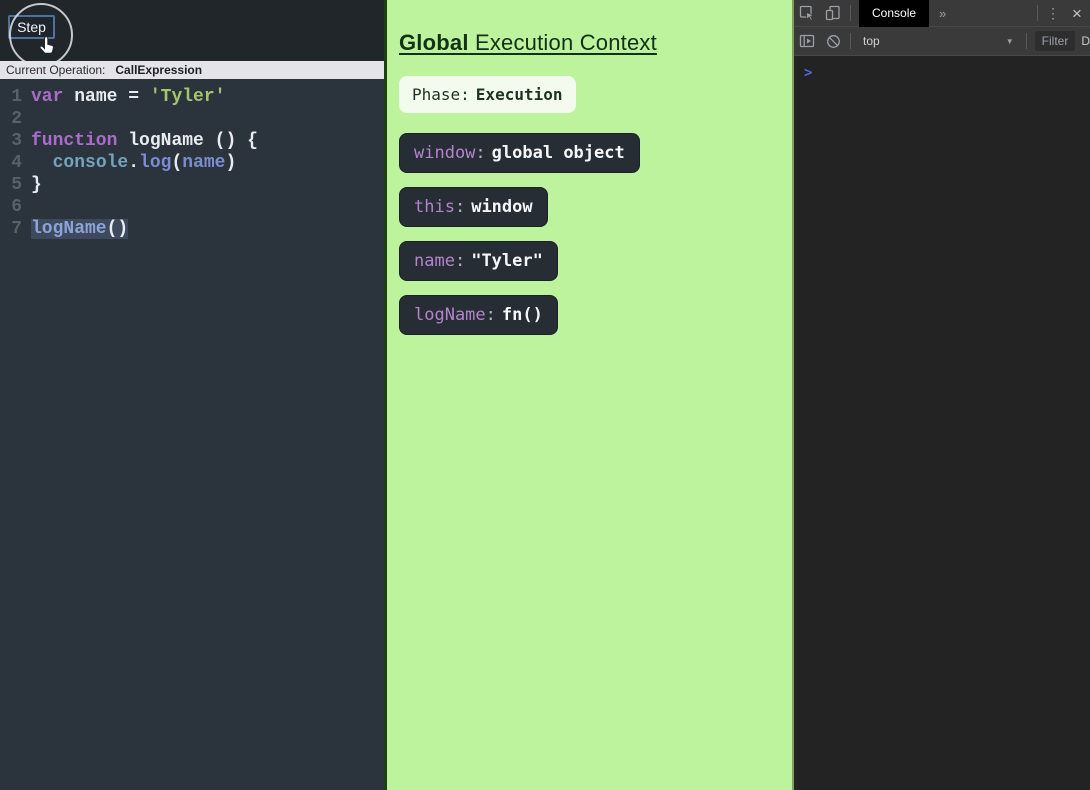 This screenshot has height=790, width=1090. I want to click on tab-console: Console, so click(894, 13).